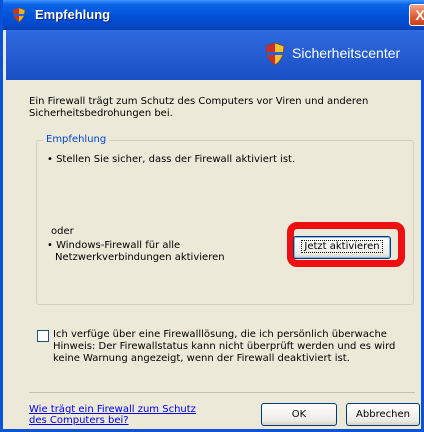 This screenshot has width=424, height=432. I want to click on window-title: Empfehlung, so click(73, 14).